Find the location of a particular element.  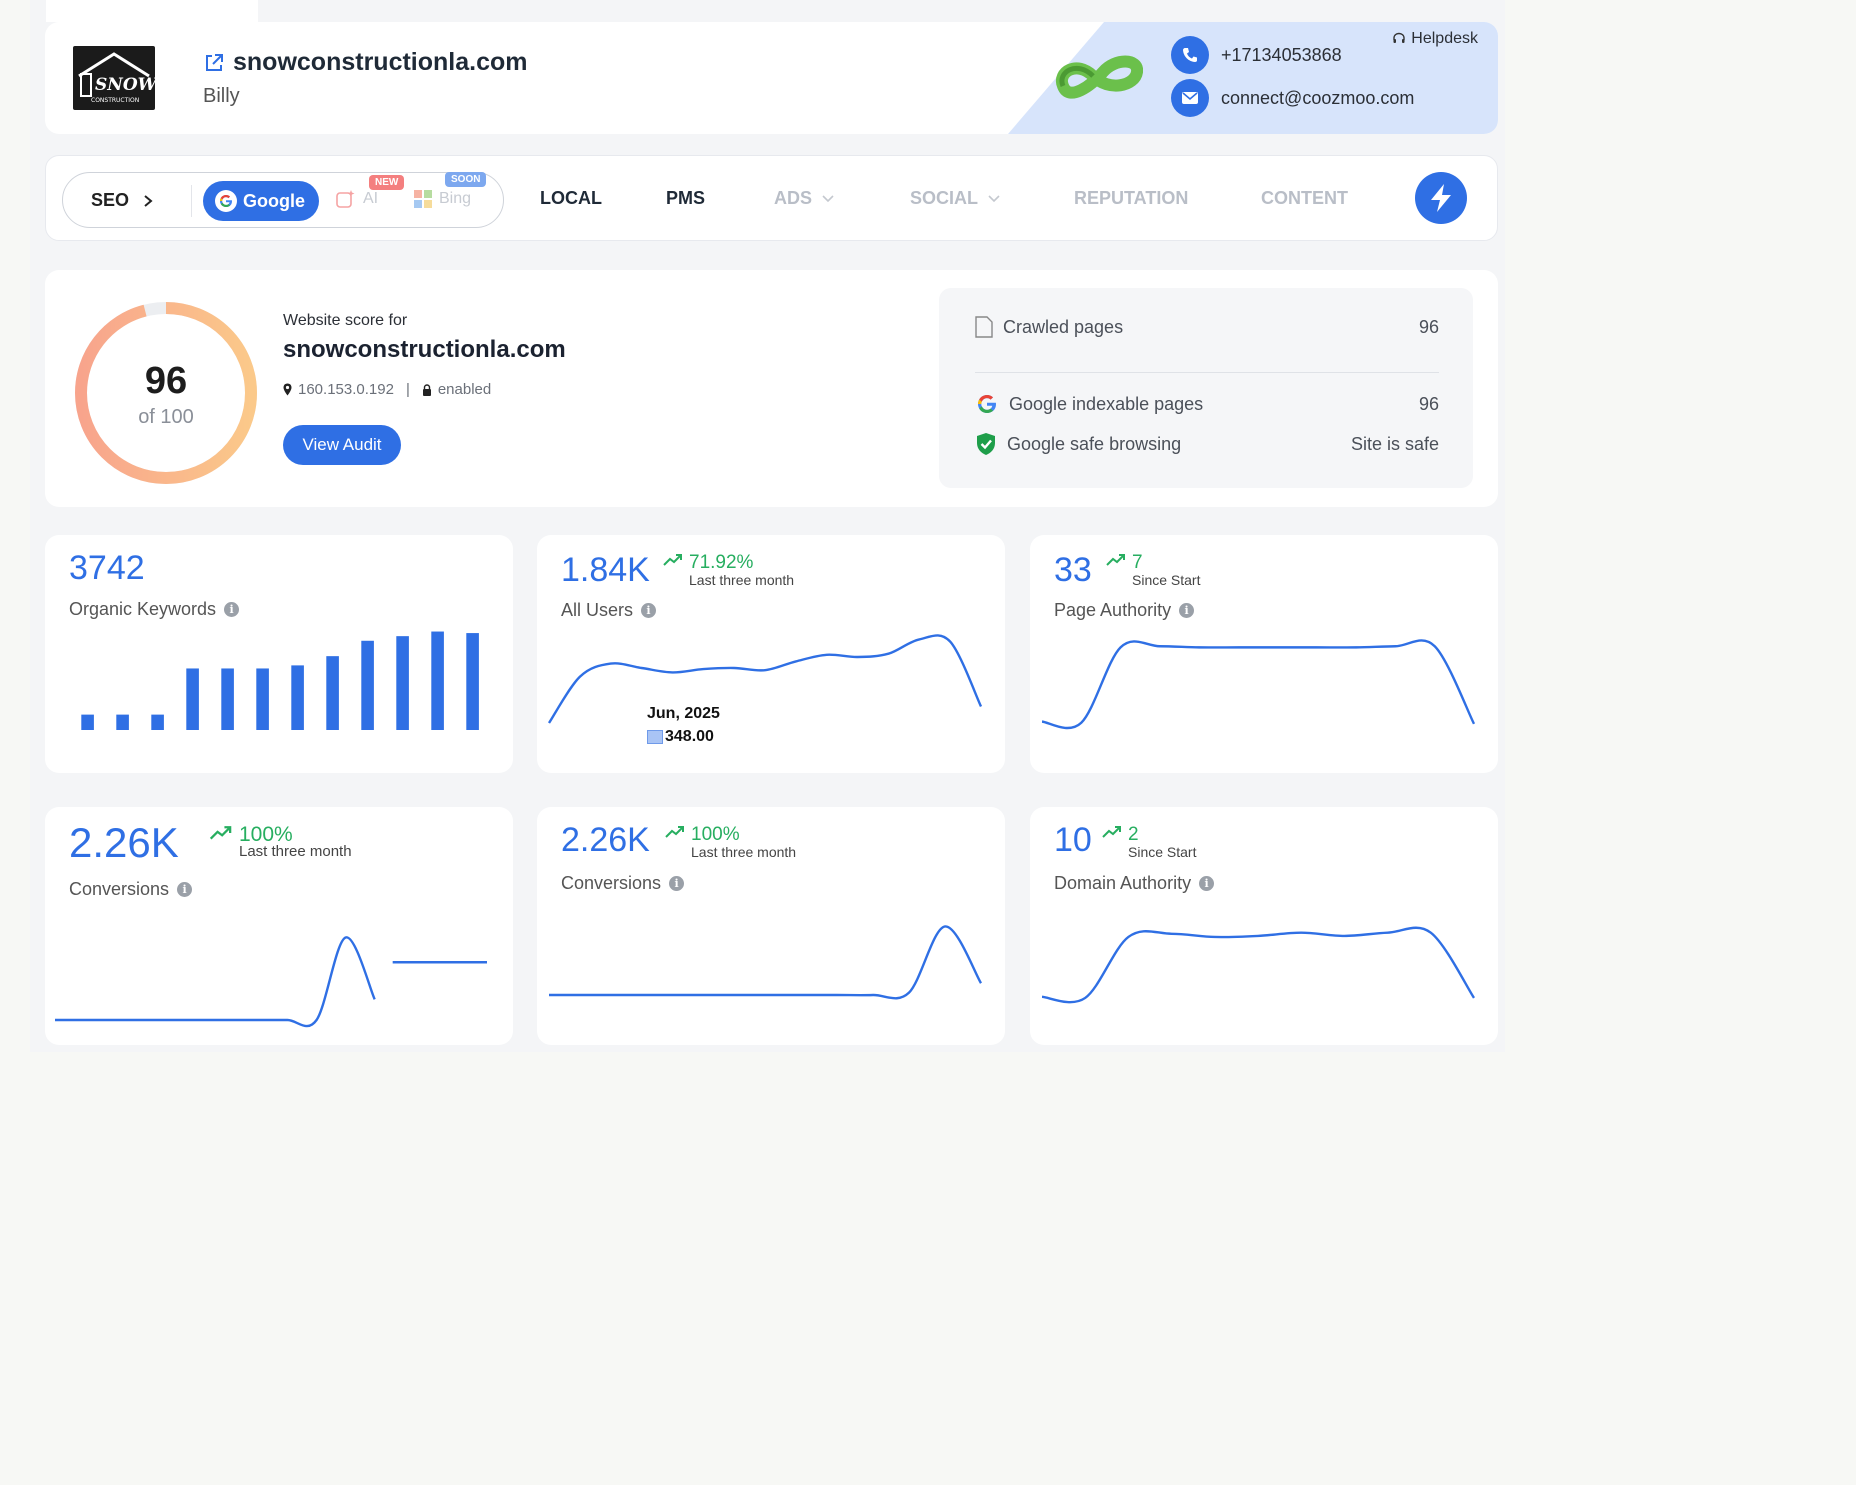

nav-ads: ADS is located at coordinates (804, 198).